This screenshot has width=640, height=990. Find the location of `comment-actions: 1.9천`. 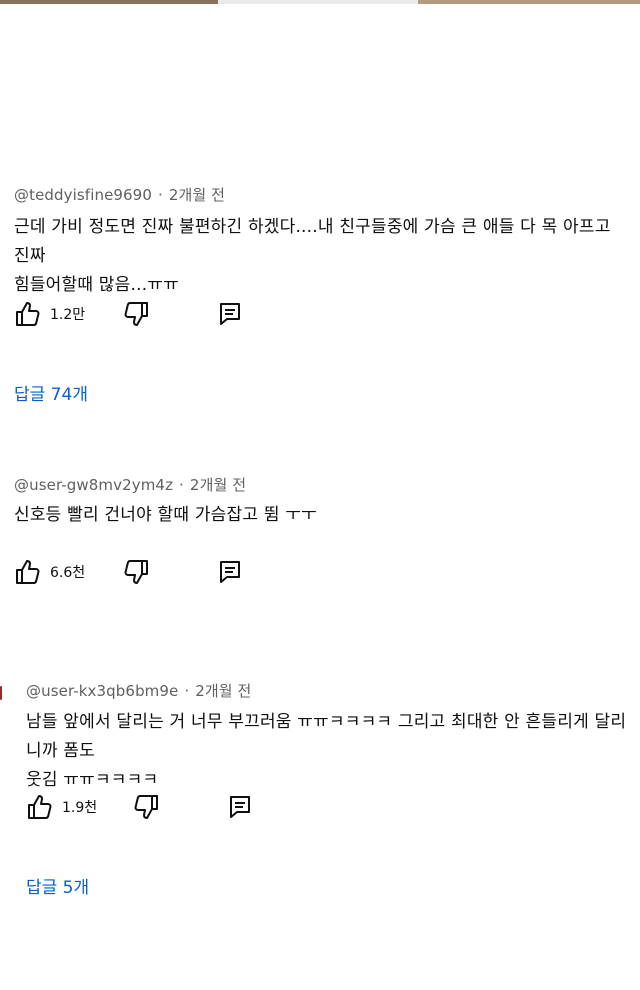

comment-actions: 1.9천 is located at coordinates (156, 807).